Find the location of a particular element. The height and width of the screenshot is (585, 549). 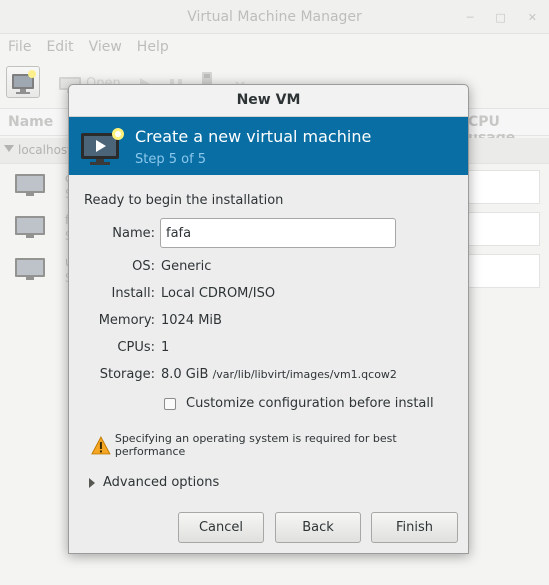

memory-value: 1024 MiB is located at coordinates (191, 320).